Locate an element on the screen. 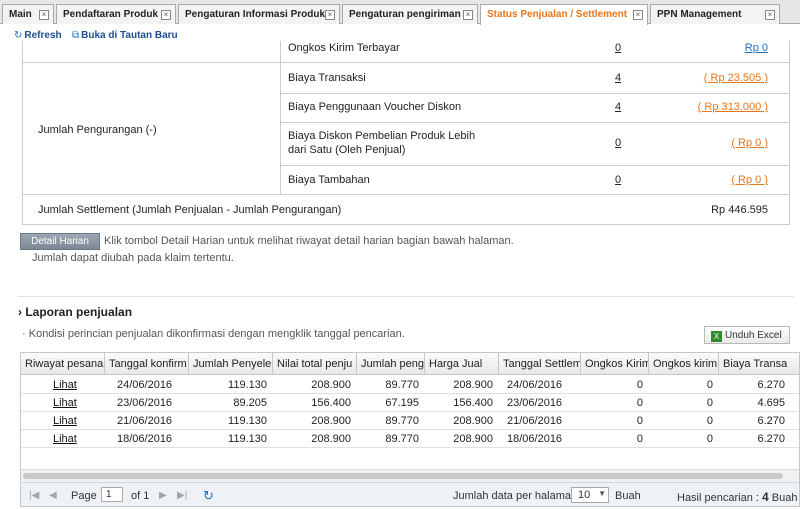 The image size is (800, 509). next-page-icon: ▶ is located at coordinates (163, 495).